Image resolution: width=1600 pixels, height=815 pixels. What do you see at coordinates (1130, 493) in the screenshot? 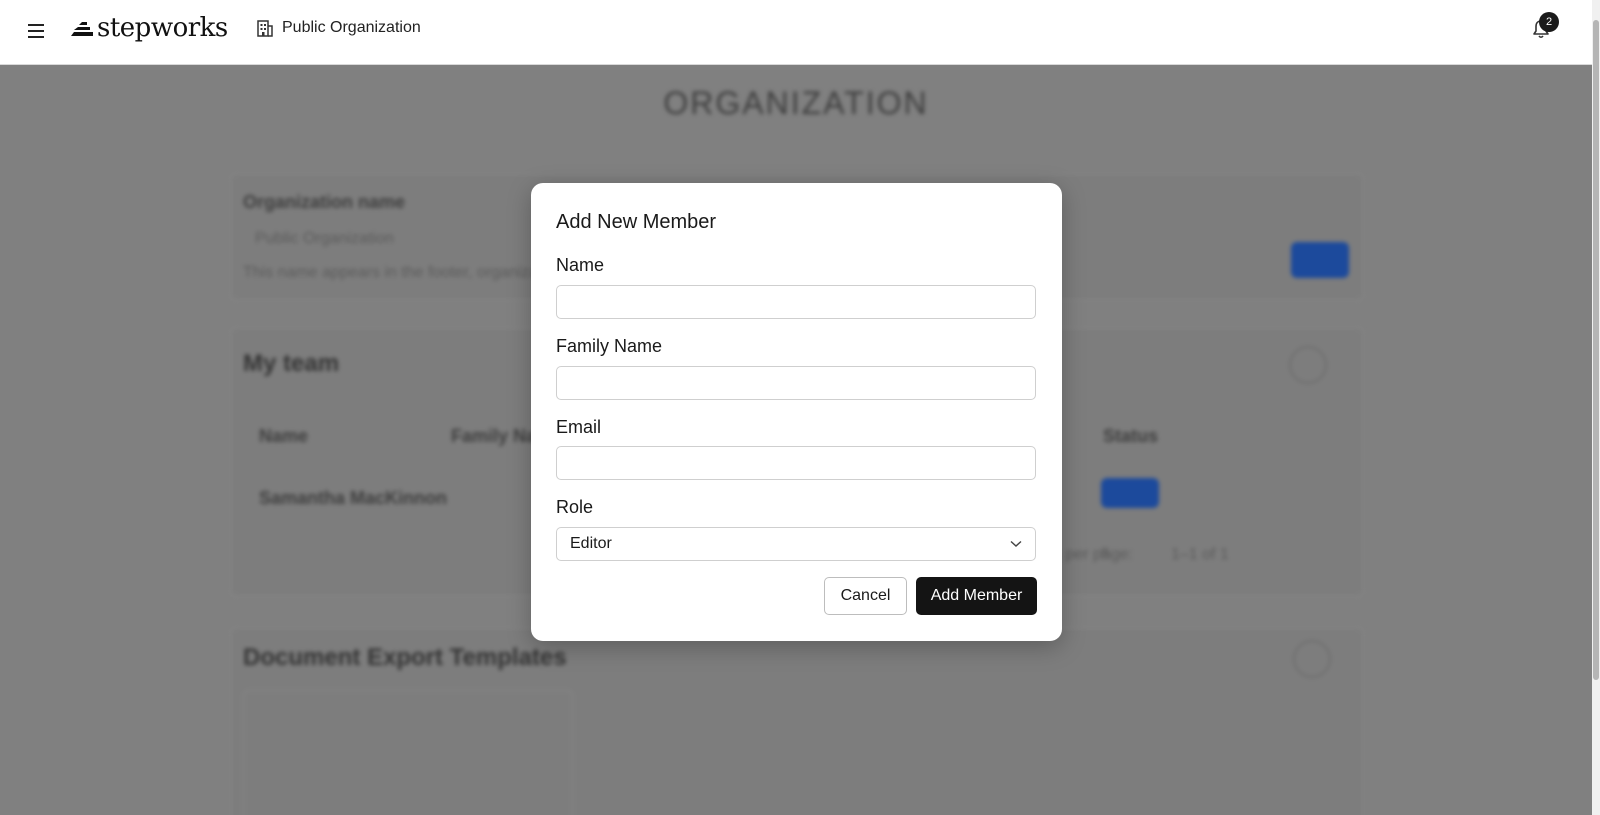
I see `status-badge` at bounding box center [1130, 493].